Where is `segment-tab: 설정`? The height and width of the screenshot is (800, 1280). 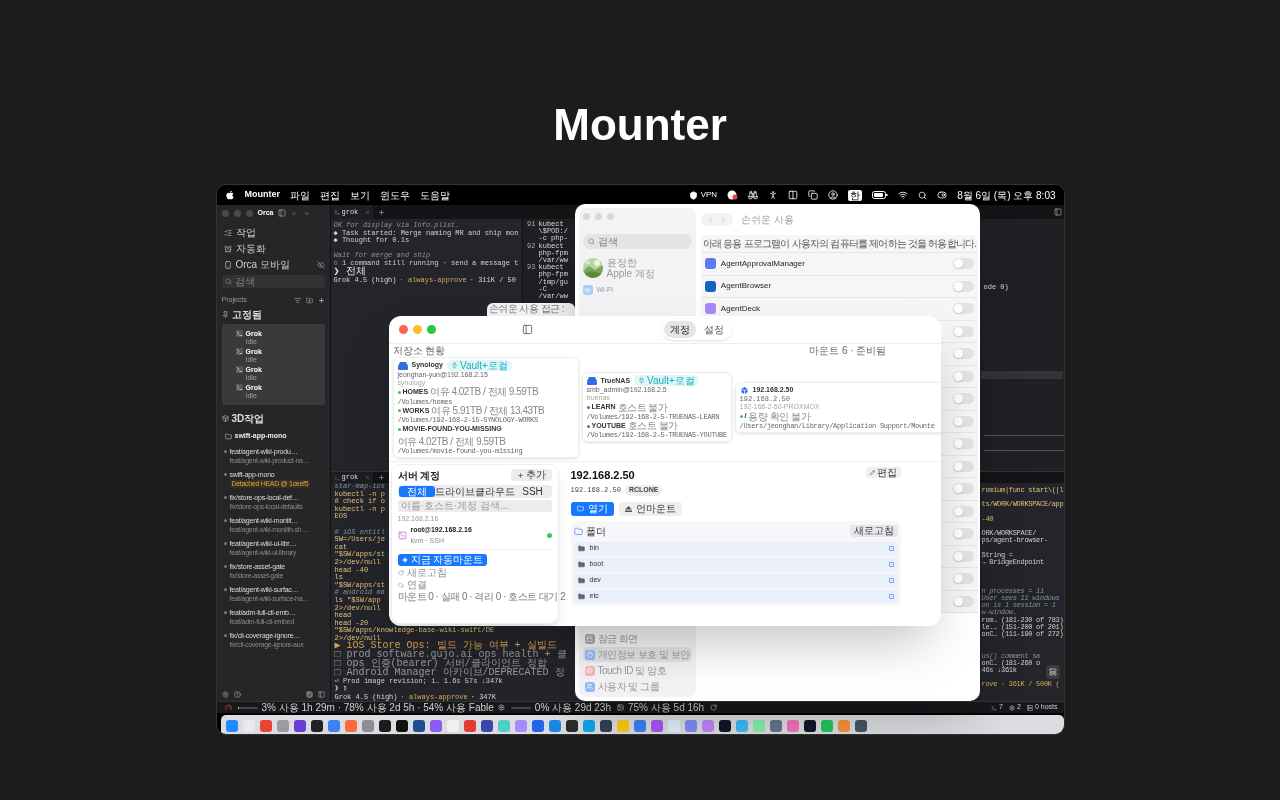 segment-tab: 설정 is located at coordinates (713, 329).